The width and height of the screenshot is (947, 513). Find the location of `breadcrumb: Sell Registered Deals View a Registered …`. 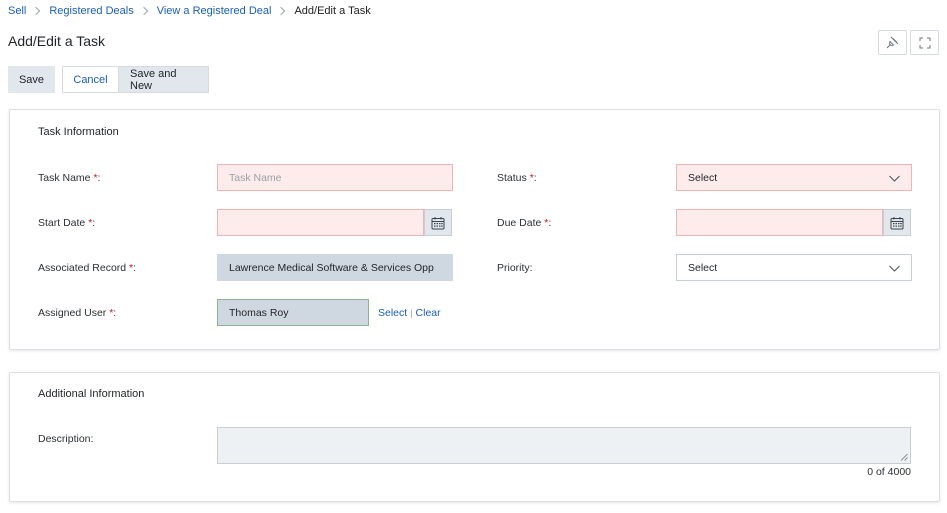

breadcrumb: Sell Registered Deals View a Registered … is located at coordinates (189, 11).